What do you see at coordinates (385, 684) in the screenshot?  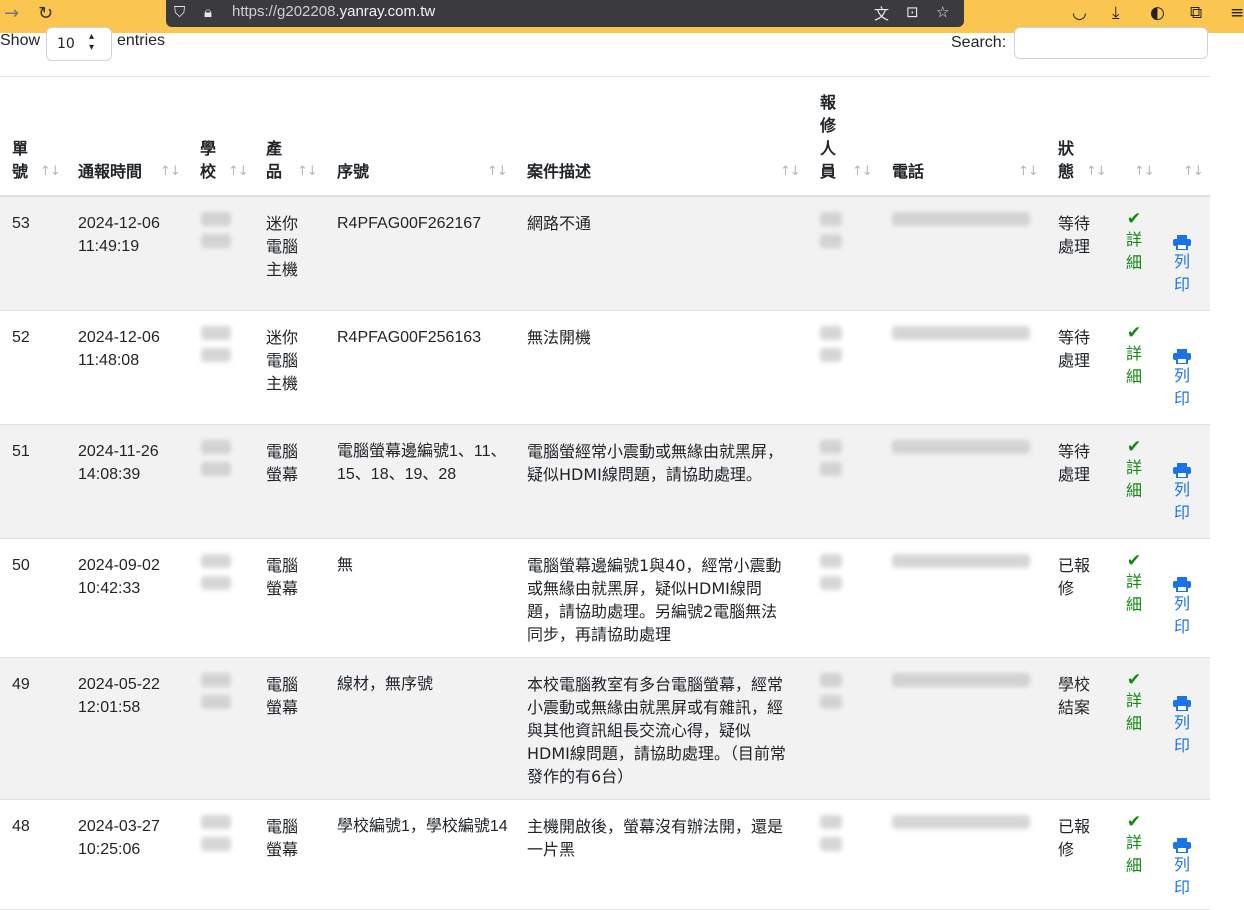 I see `cell-serial: 線材，無序號` at bounding box center [385, 684].